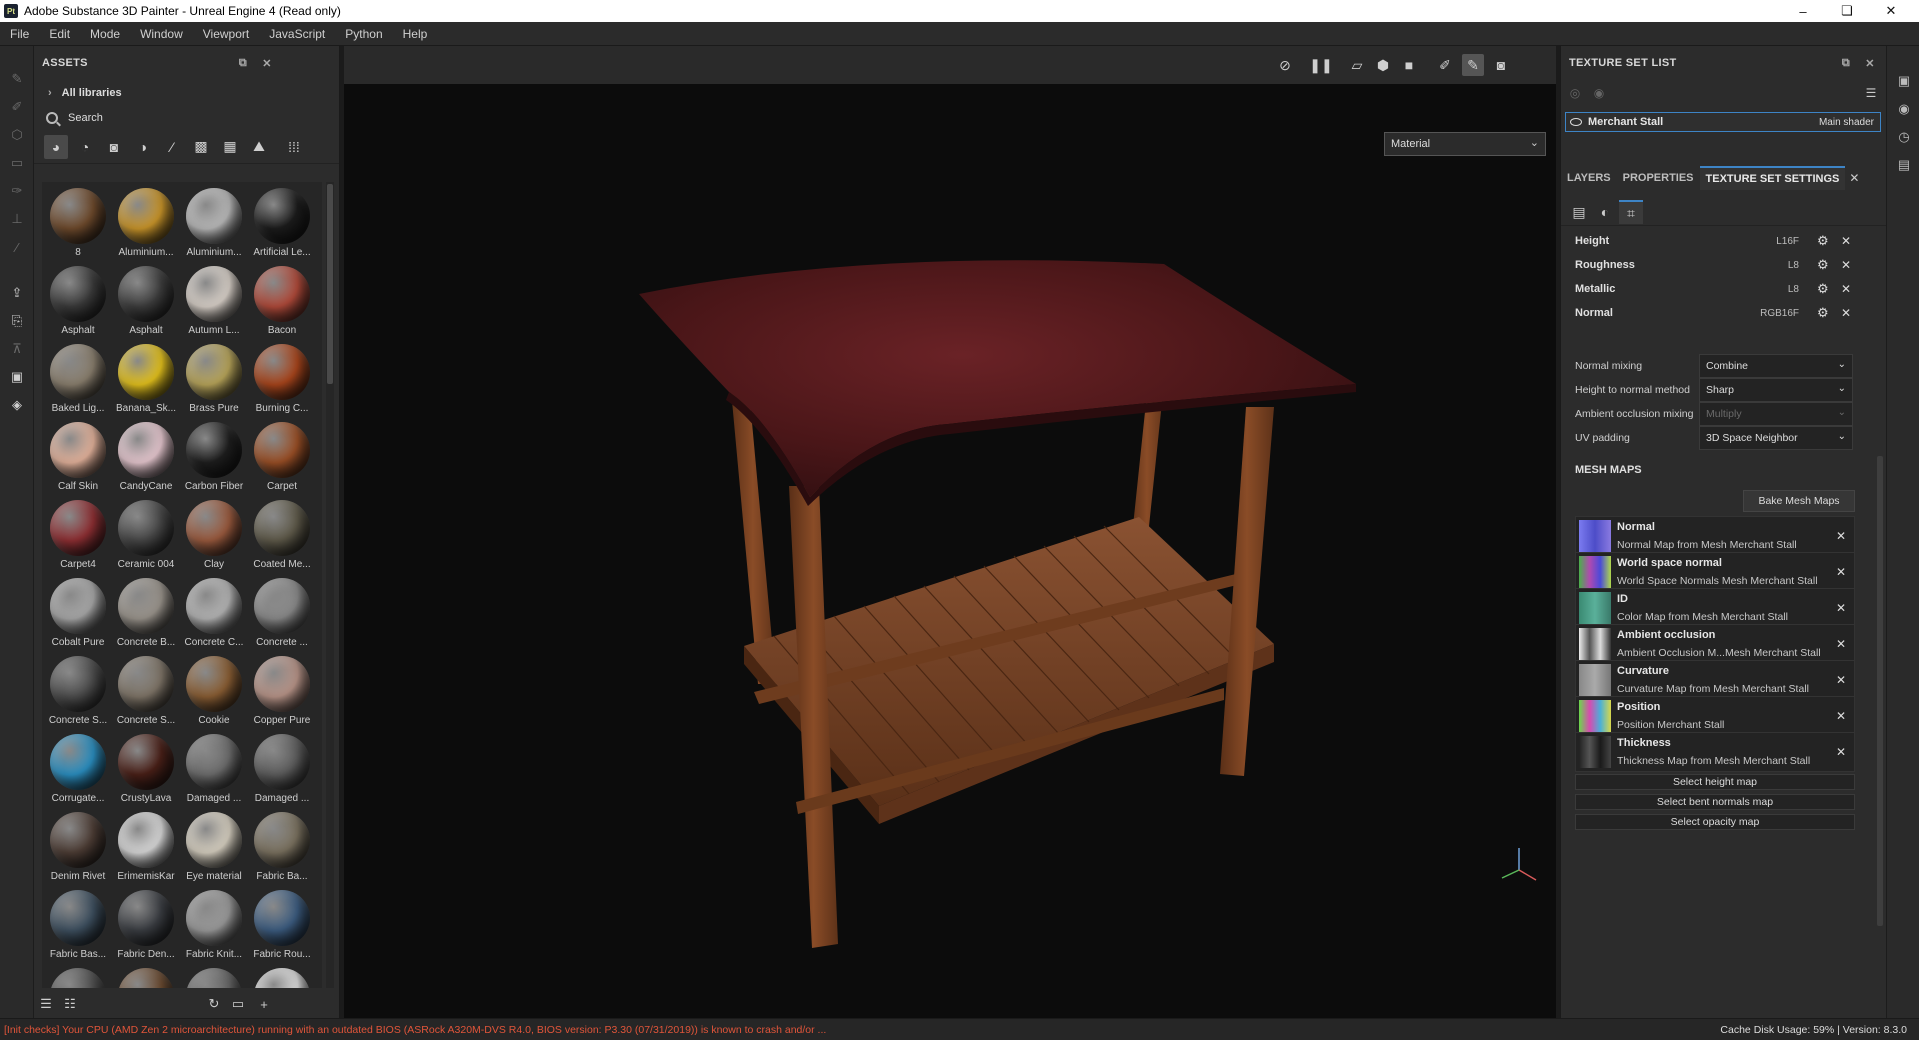  I want to click on hide-icon: ◎, so click(1575, 93).